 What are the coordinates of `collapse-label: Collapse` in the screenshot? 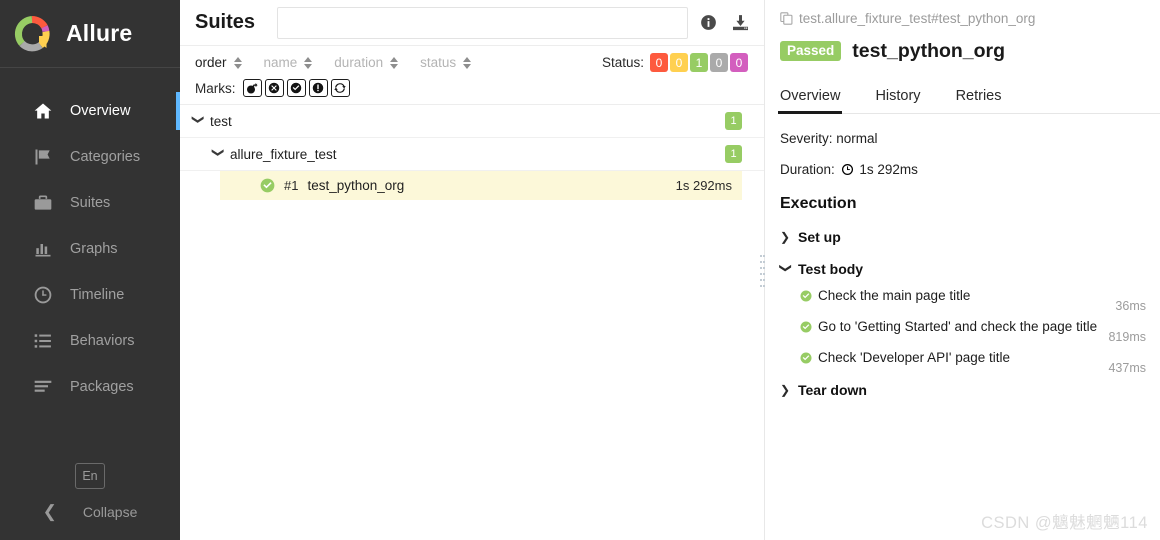 It's located at (110, 511).